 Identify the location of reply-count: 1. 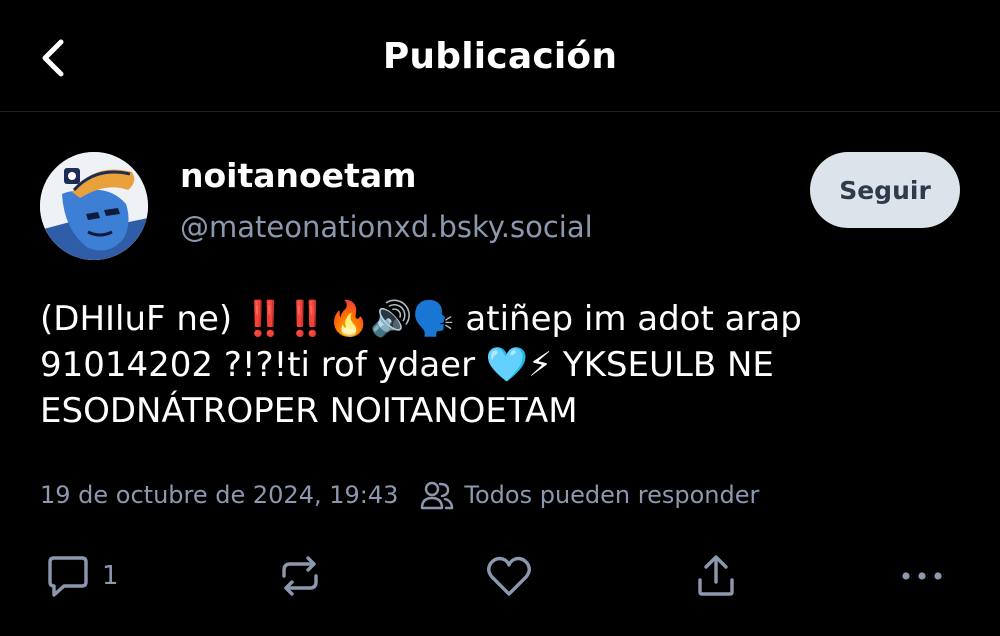
(110, 576).